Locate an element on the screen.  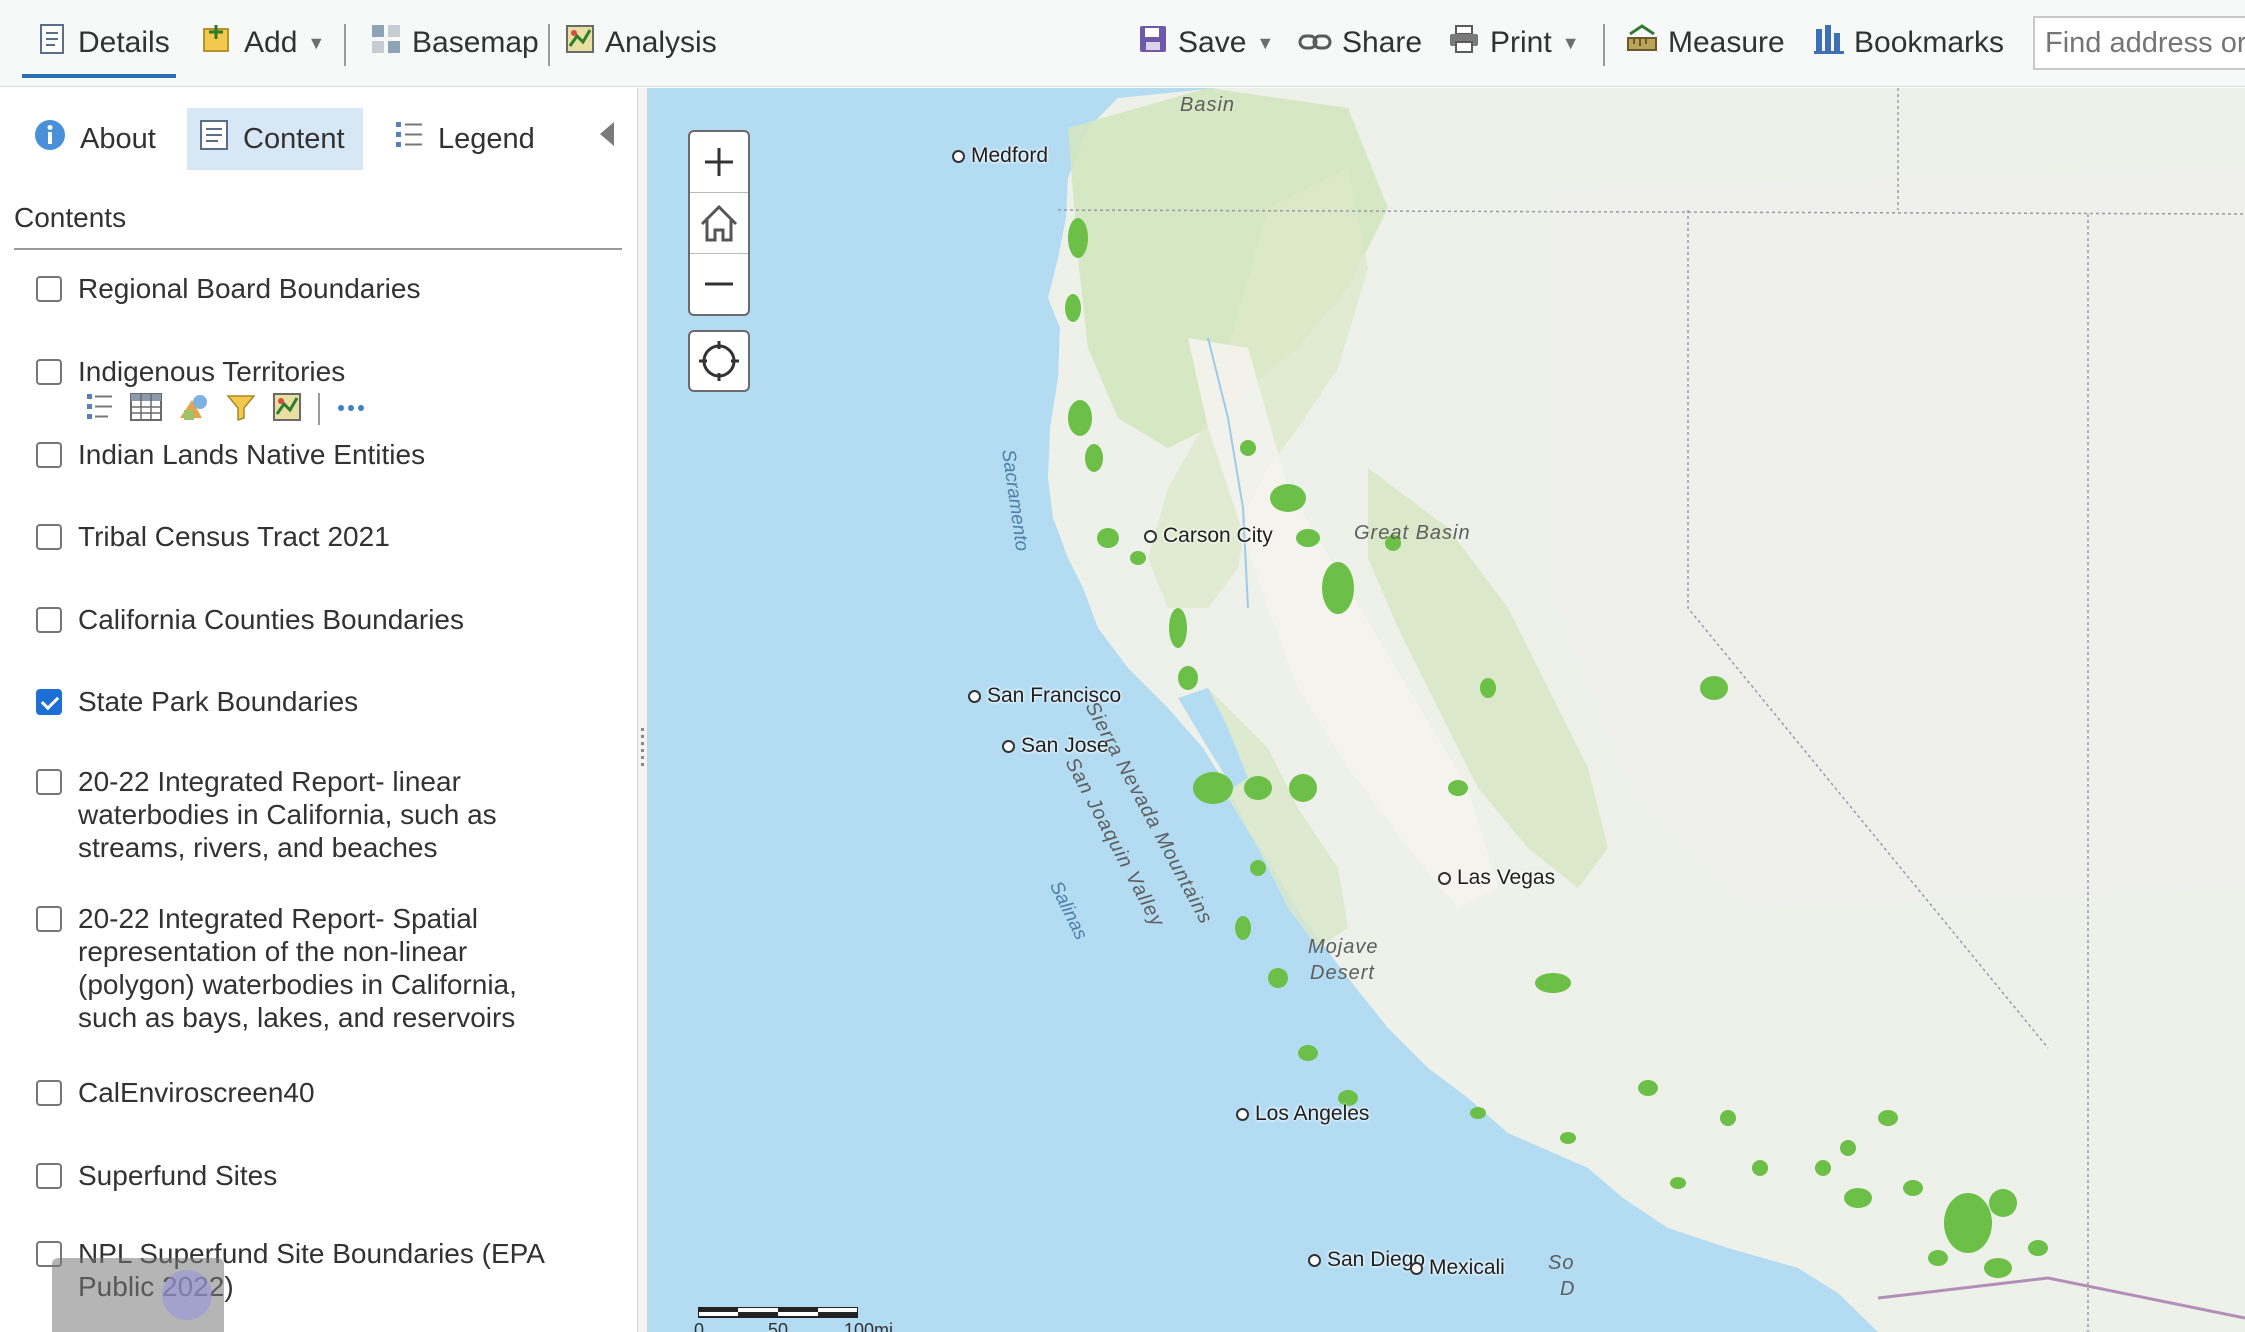
collapse-panel-icon is located at coordinates (607, 134).